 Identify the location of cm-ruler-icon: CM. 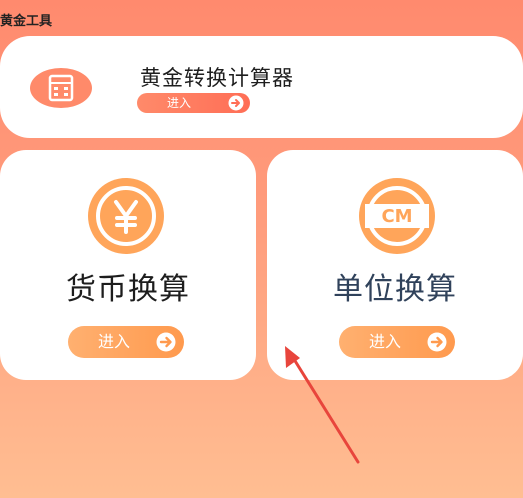
(397, 216).